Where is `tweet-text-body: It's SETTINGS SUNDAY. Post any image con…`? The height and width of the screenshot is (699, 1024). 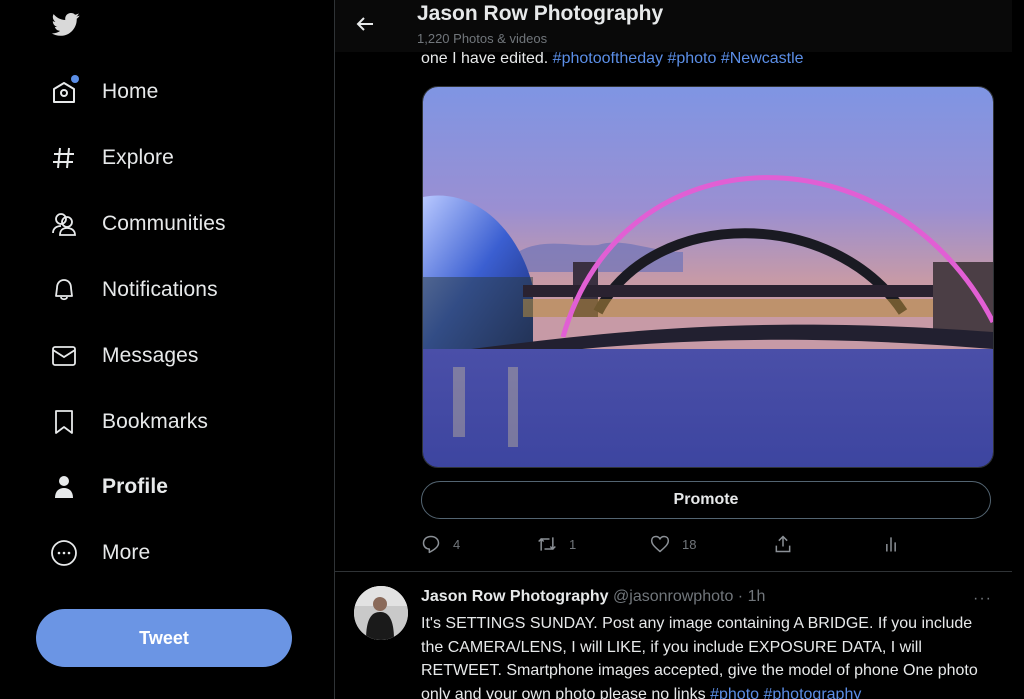 tweet-text-body: It's SETTINGS SUNDAY. Post any image con… is located at coordinates (699, 657).